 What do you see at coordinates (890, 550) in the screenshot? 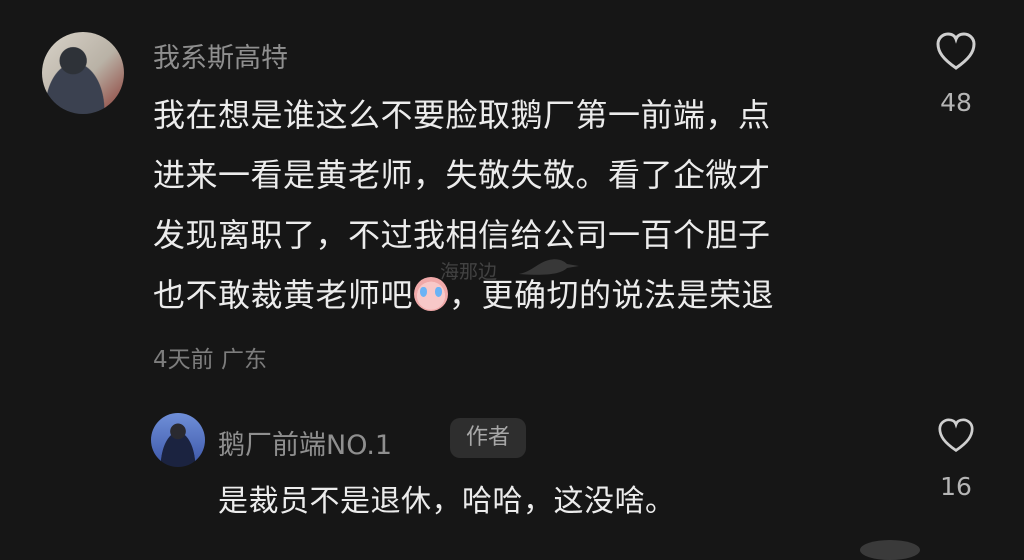
I see `partial-avatar` at bounding box center [890, 550].